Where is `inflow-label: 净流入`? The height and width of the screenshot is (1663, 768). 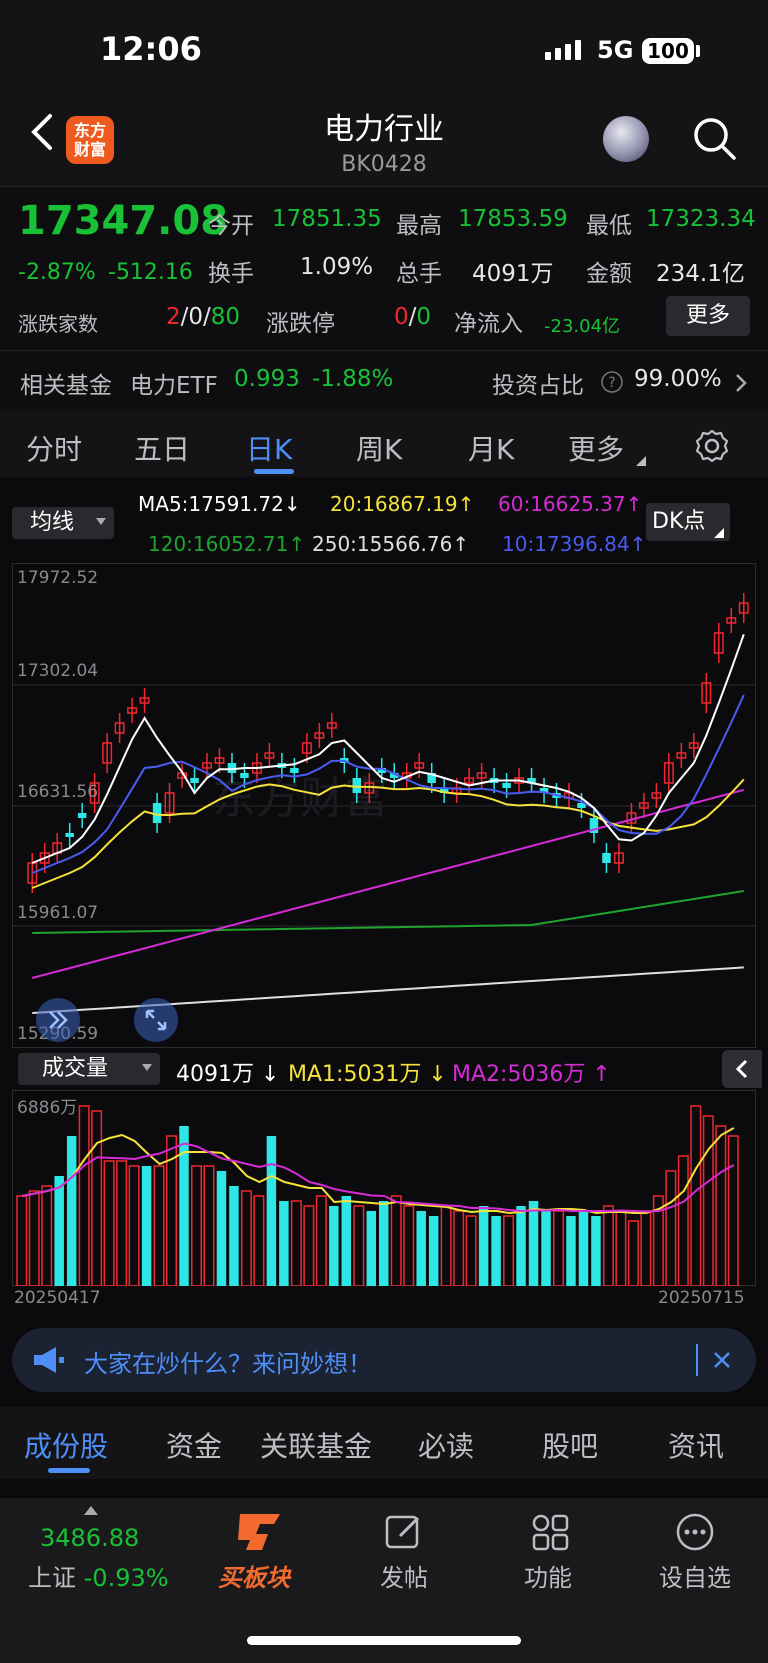 inflow-label: 净流入 is located at coordinates (488, 324).